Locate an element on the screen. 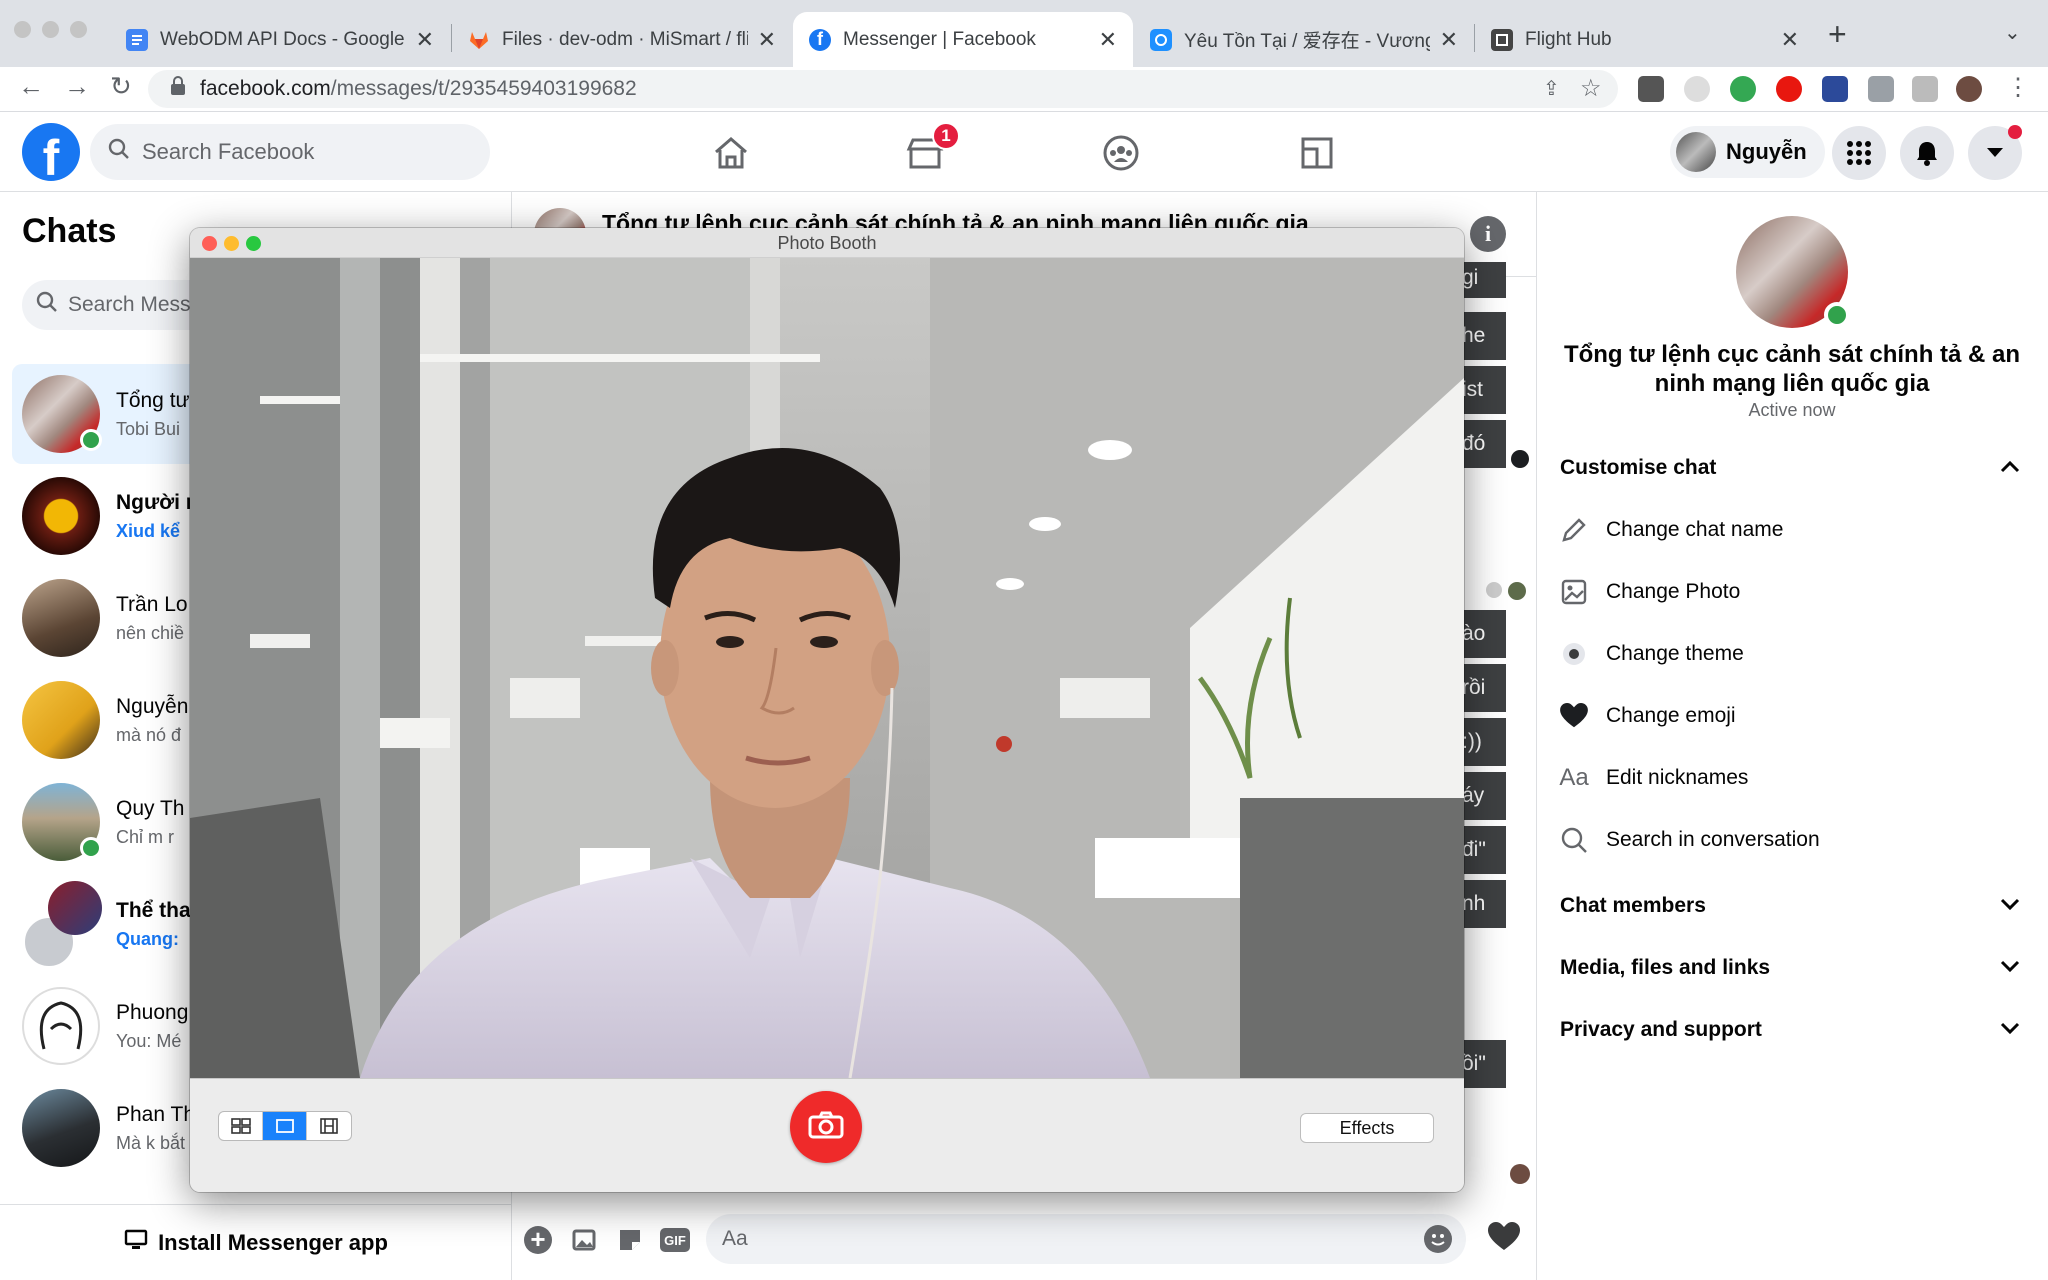 The height and width of the screenshot is (1280, 2048). facebook-search-input: Search Facebook is located at coordinates (290, 152).